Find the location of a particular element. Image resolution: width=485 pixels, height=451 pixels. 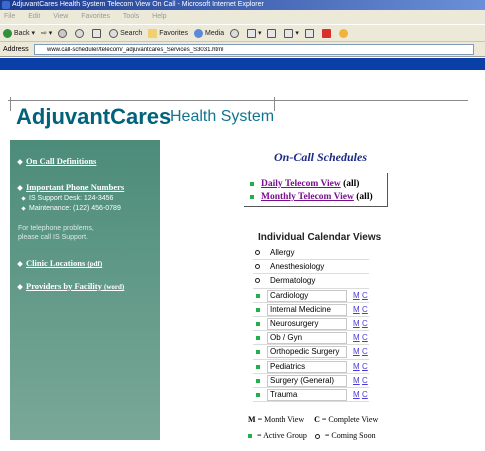

home-button is located at coordinates (97, 34).